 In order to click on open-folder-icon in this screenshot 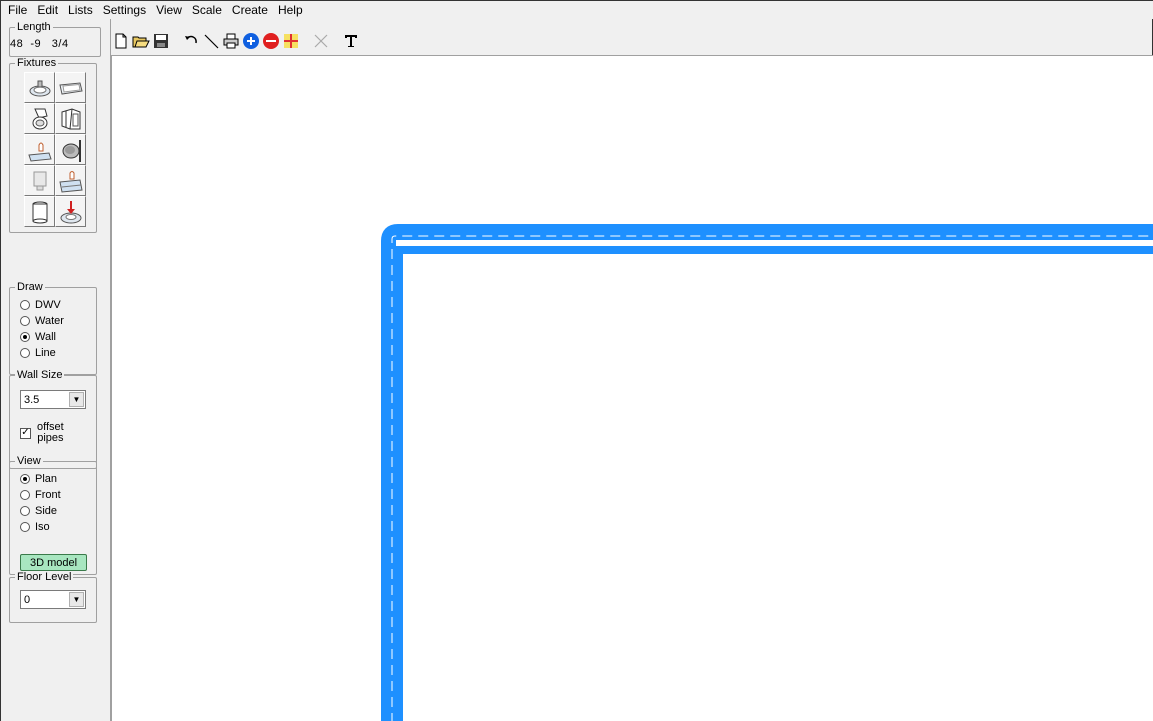, I will do `click(141, 42)`.